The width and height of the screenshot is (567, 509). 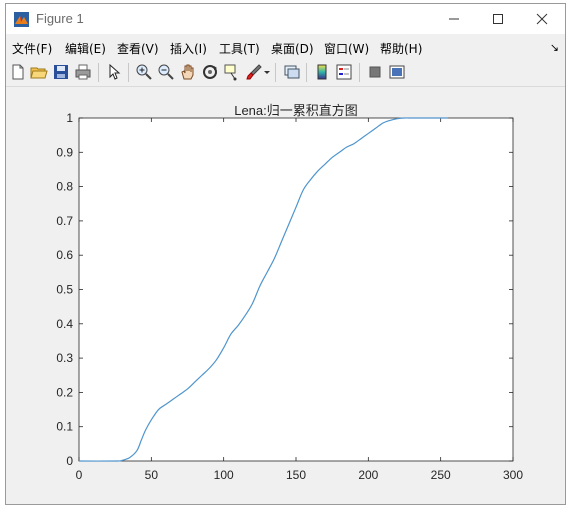 I want to click on maximize-icon, so click(x=498, y=19).